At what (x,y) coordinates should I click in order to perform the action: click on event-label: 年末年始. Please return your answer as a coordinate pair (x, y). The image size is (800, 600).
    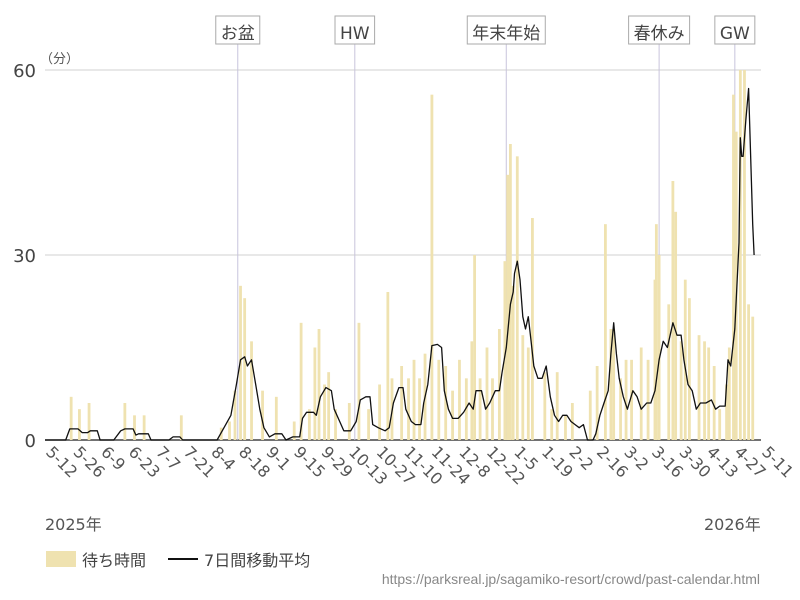
    Looking at the image, I should click on (506, 30).